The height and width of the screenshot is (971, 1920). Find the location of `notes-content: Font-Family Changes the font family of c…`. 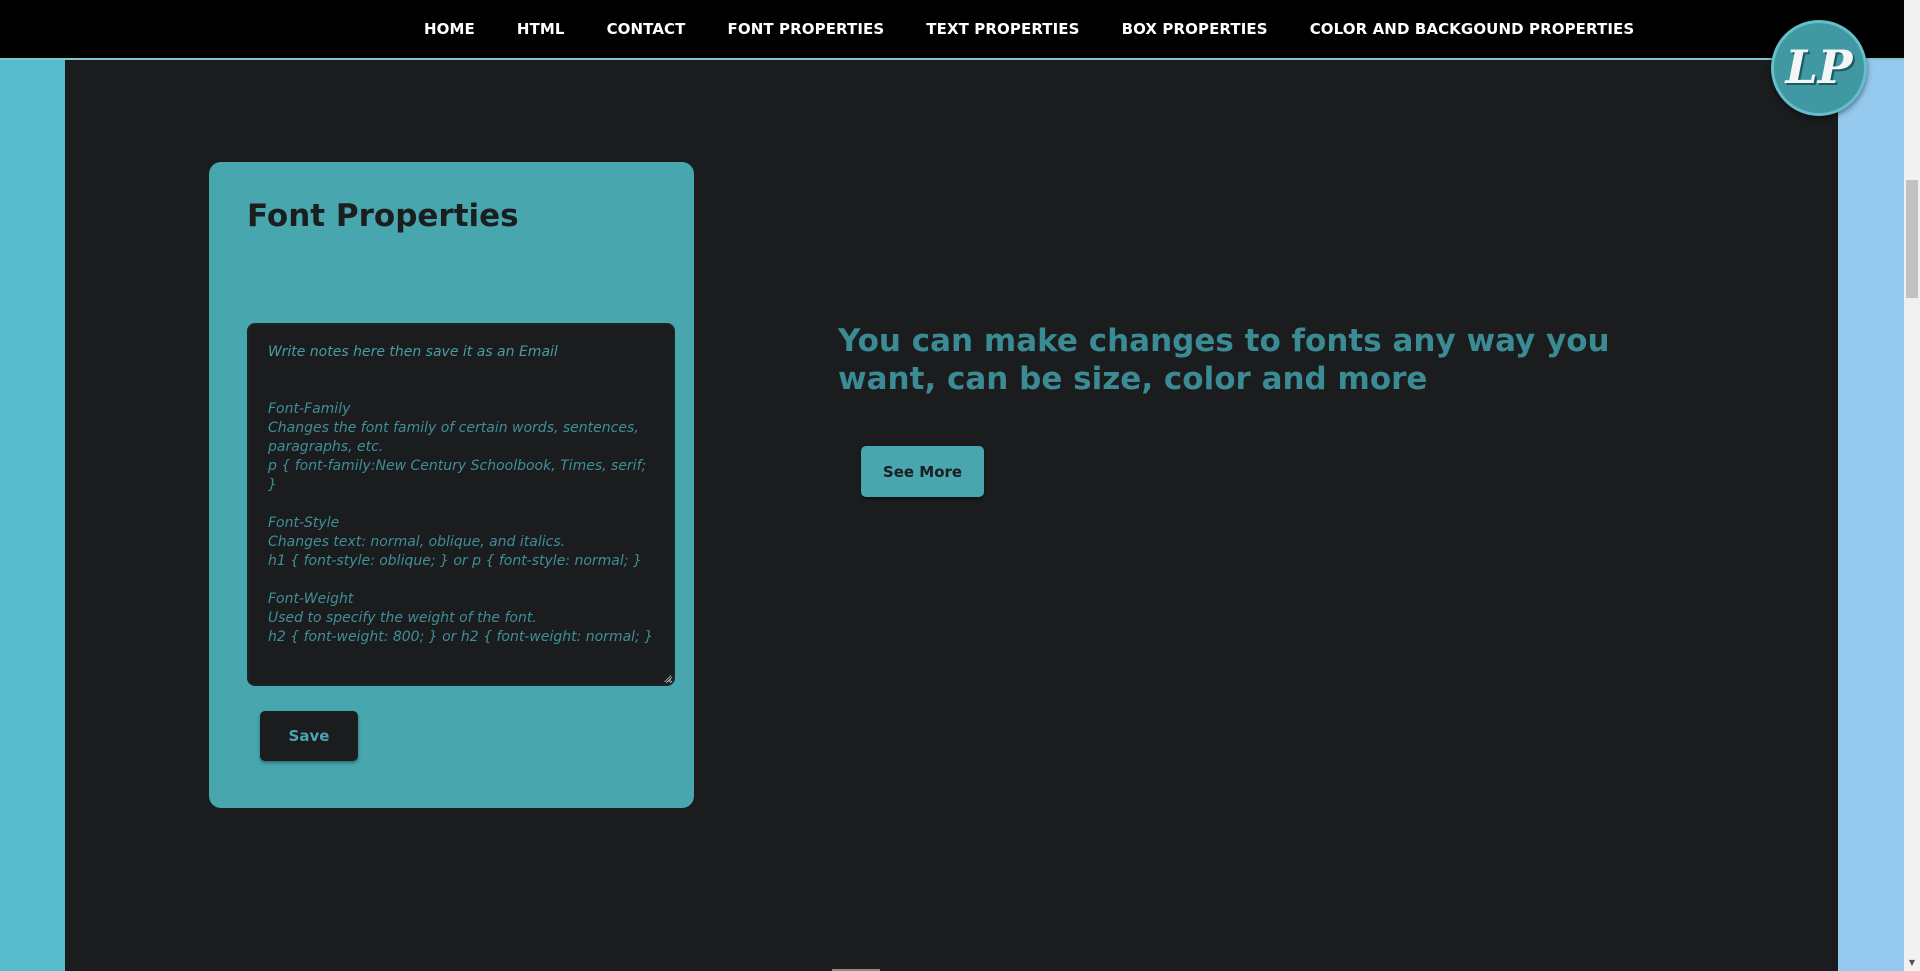

notes-content: Font-Family Changes the font family of c… is located at coordinates (461, 523).